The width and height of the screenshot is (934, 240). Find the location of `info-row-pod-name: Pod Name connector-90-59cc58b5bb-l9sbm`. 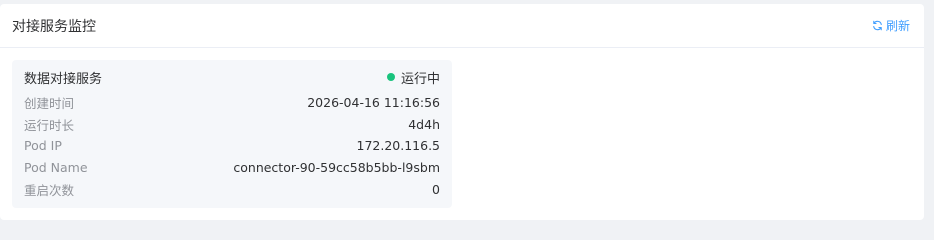

info-row-pod-name: Pod Name connector-90-59cc58b5bb-l9sbm is located at coordinates (232, 168).